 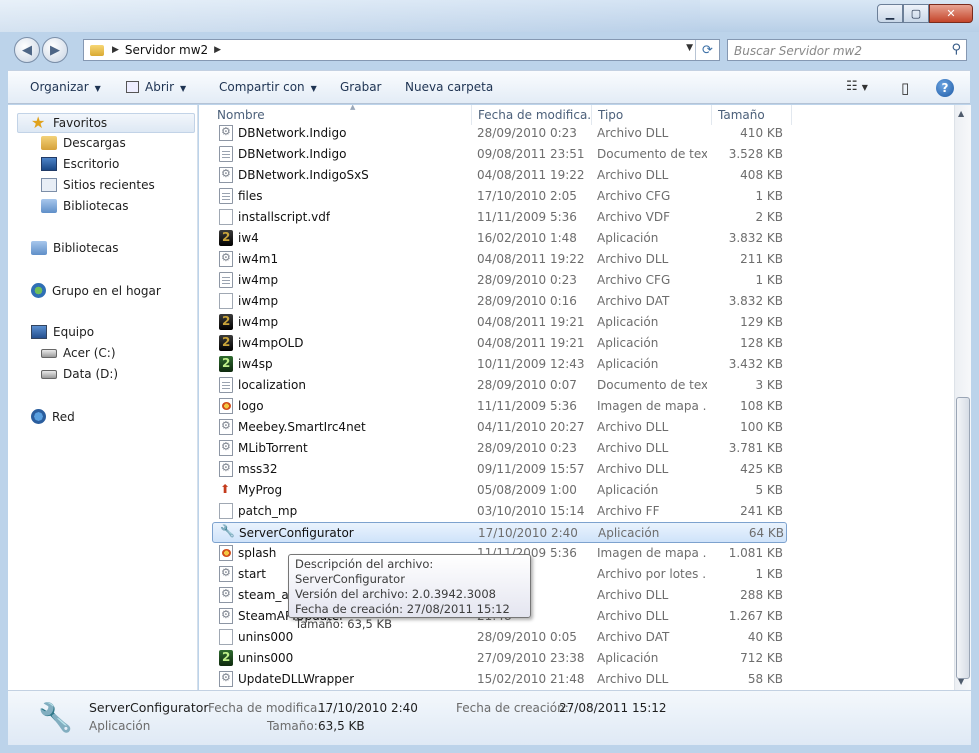 What do you see at coordinates (499, 196) in the screenshot?
I see `file-row: files 17/10/2010 2:05 Archivo CFG 1 KB` at bounding box center [499, 196].